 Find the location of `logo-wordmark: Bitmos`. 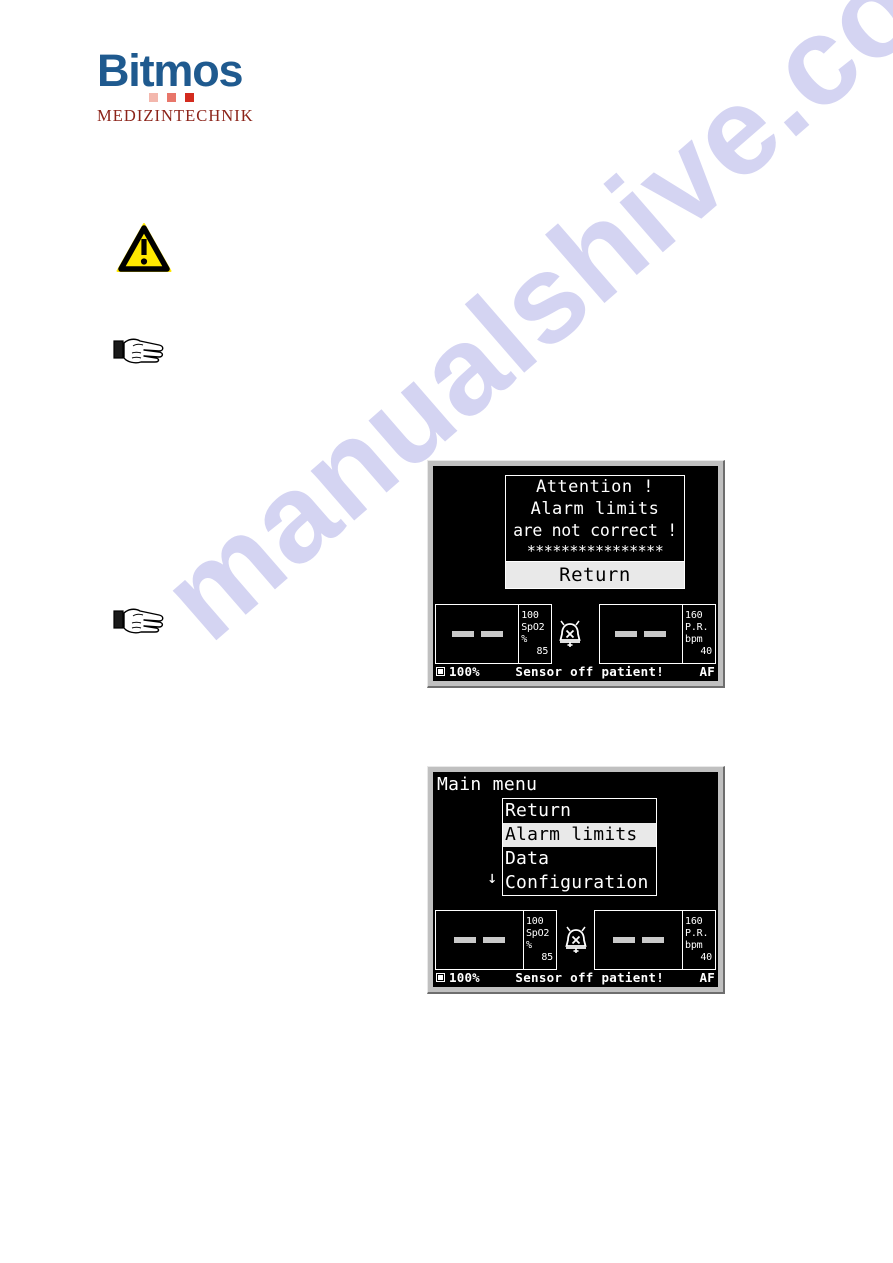

logo-wordmark: Bitmos is located at coordinates (170, 70).